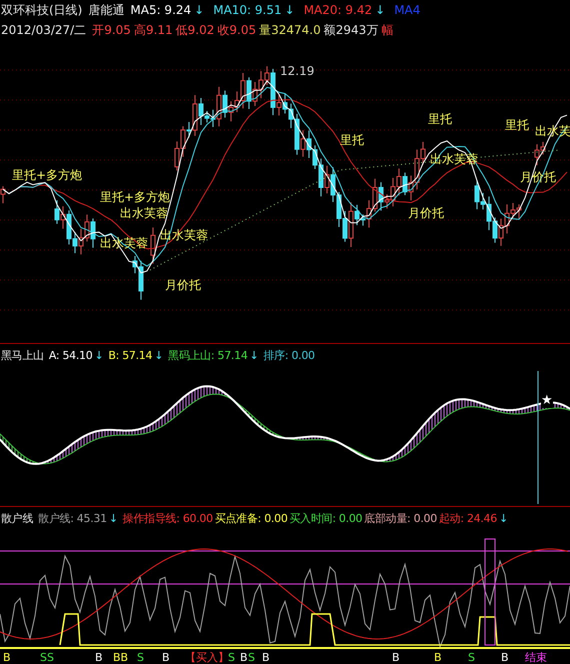  What do you see at coordinates (153, 30) in the screenshot?
I see `quote-value: 高9.11` at bounding box center [153, 30].